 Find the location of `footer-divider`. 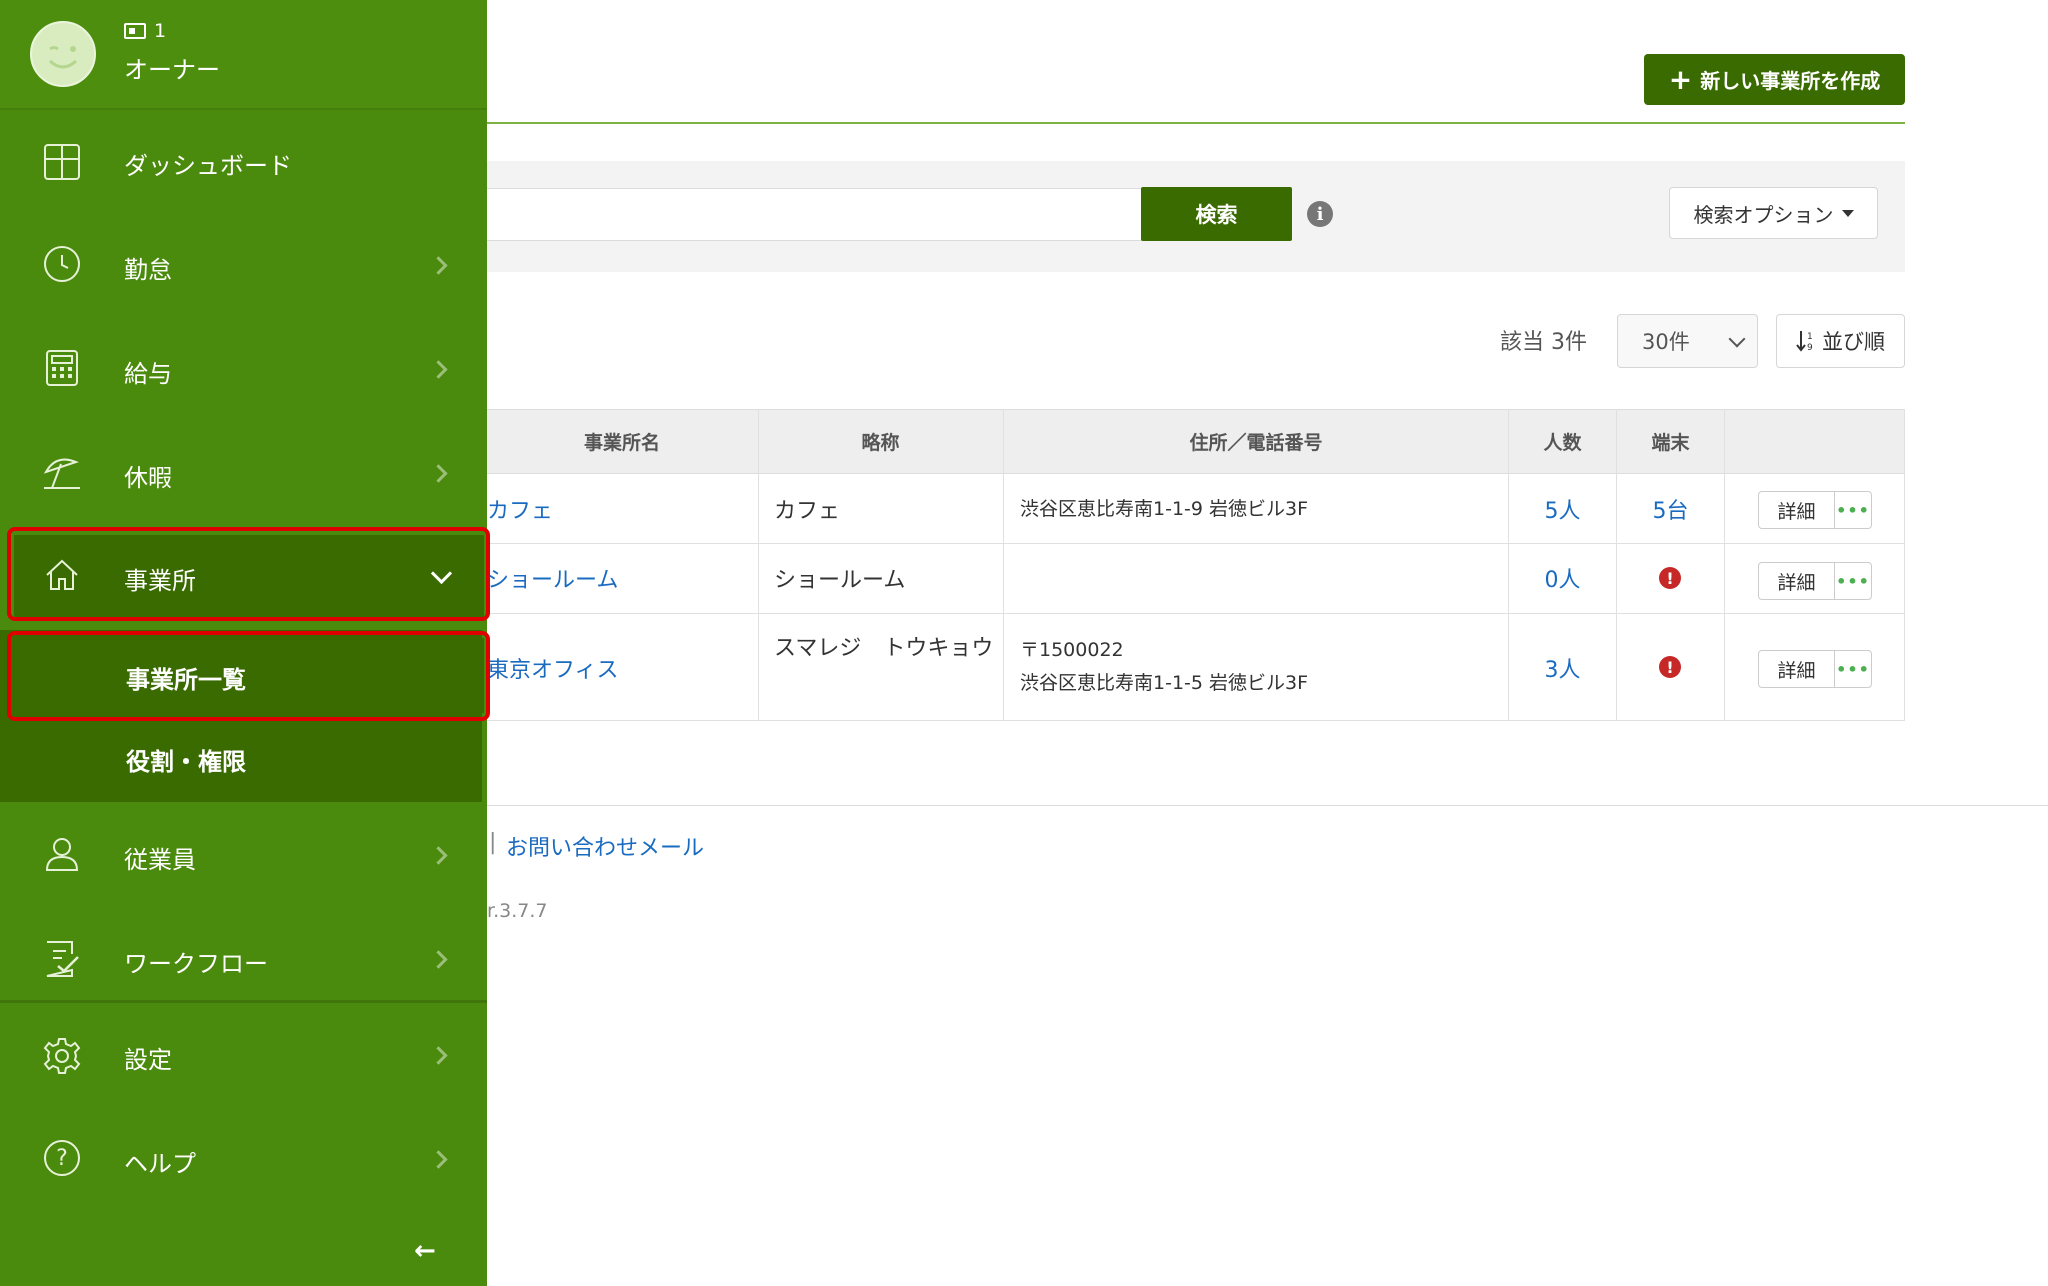

footer-divider is located at coordinates (1267, 805).